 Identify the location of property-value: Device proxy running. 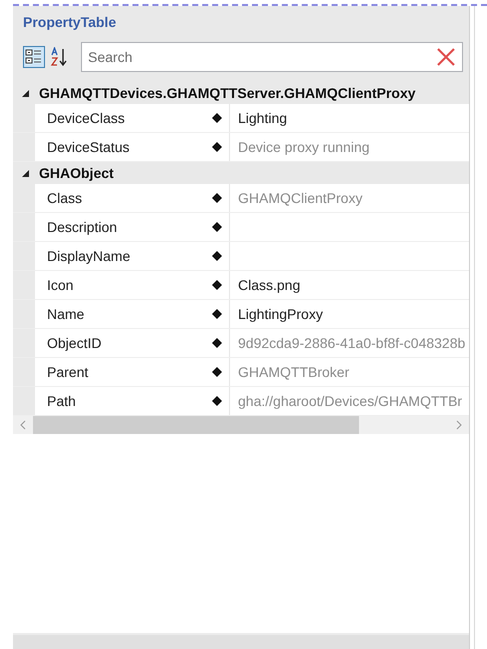
(304, 147).